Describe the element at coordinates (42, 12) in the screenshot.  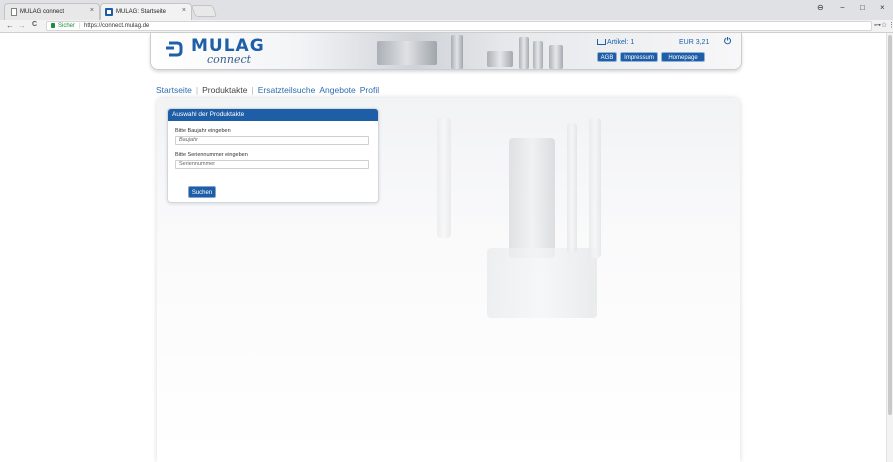
I see `tab-label: MULAG connect` at that location.